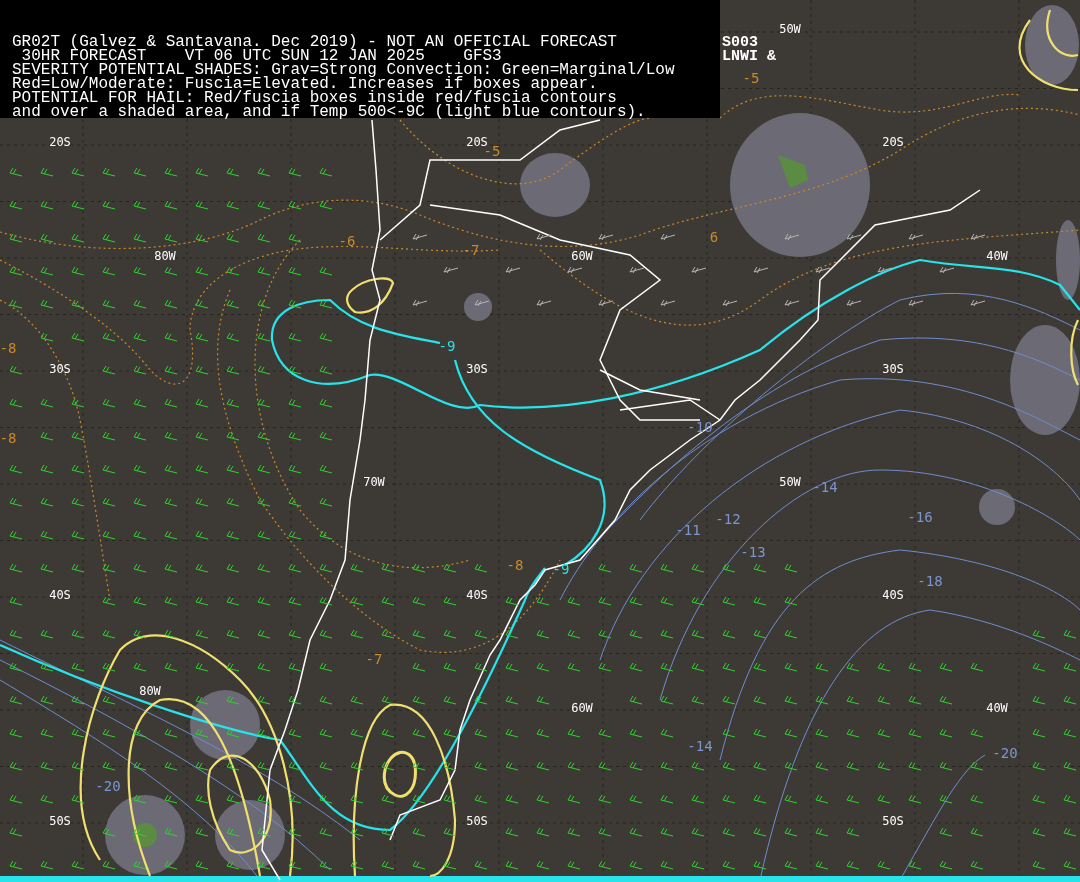 The image size is (1080, 882). I want to click on contour-label: -18, so click(930, 581).